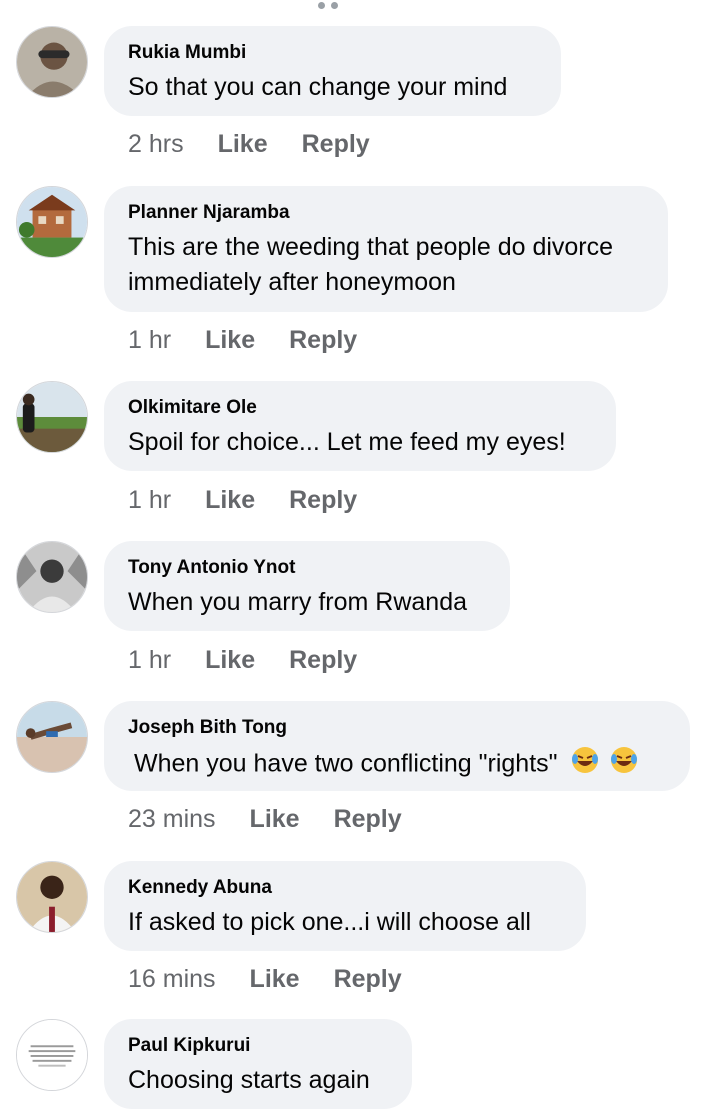 The image size is (720, 1109). Describe the element at coordinates (345, 888) in the screenshot. I see `comment-author: Kennedy Abuna` at that location.